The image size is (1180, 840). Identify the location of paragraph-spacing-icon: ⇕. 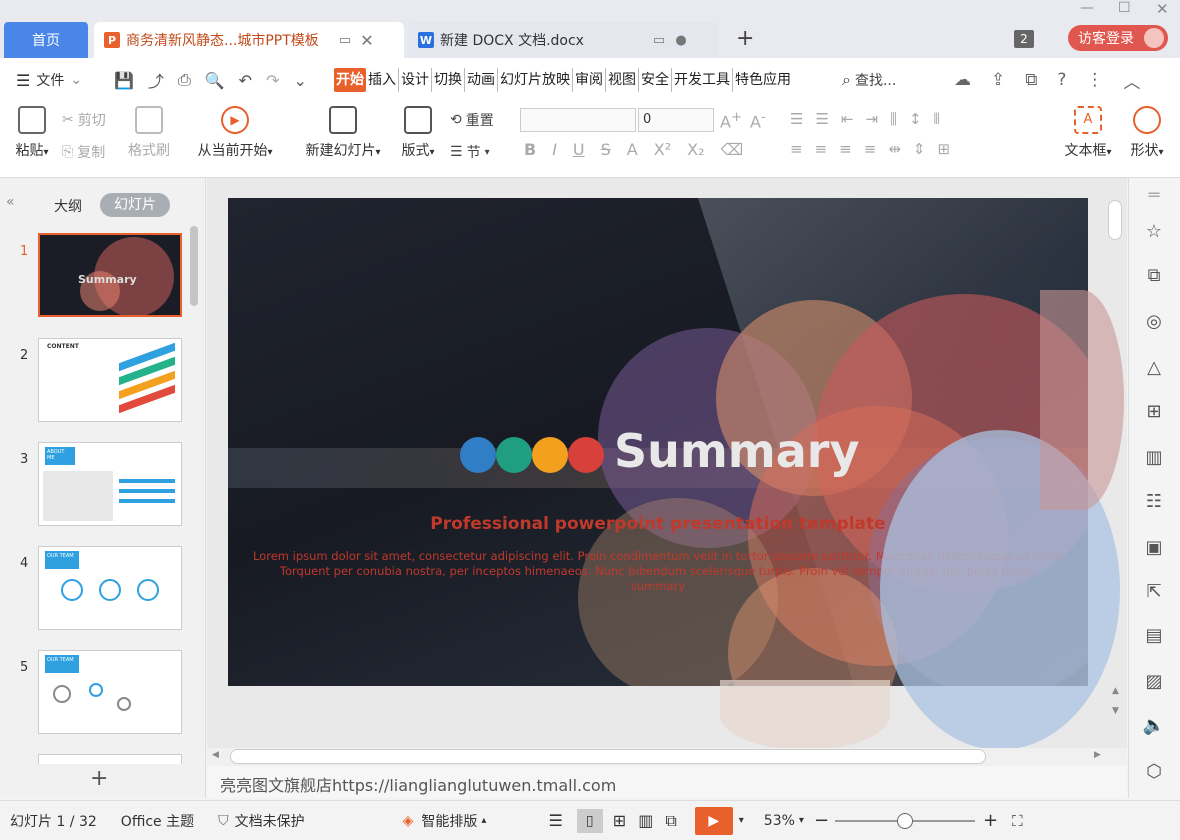
(919, 149).